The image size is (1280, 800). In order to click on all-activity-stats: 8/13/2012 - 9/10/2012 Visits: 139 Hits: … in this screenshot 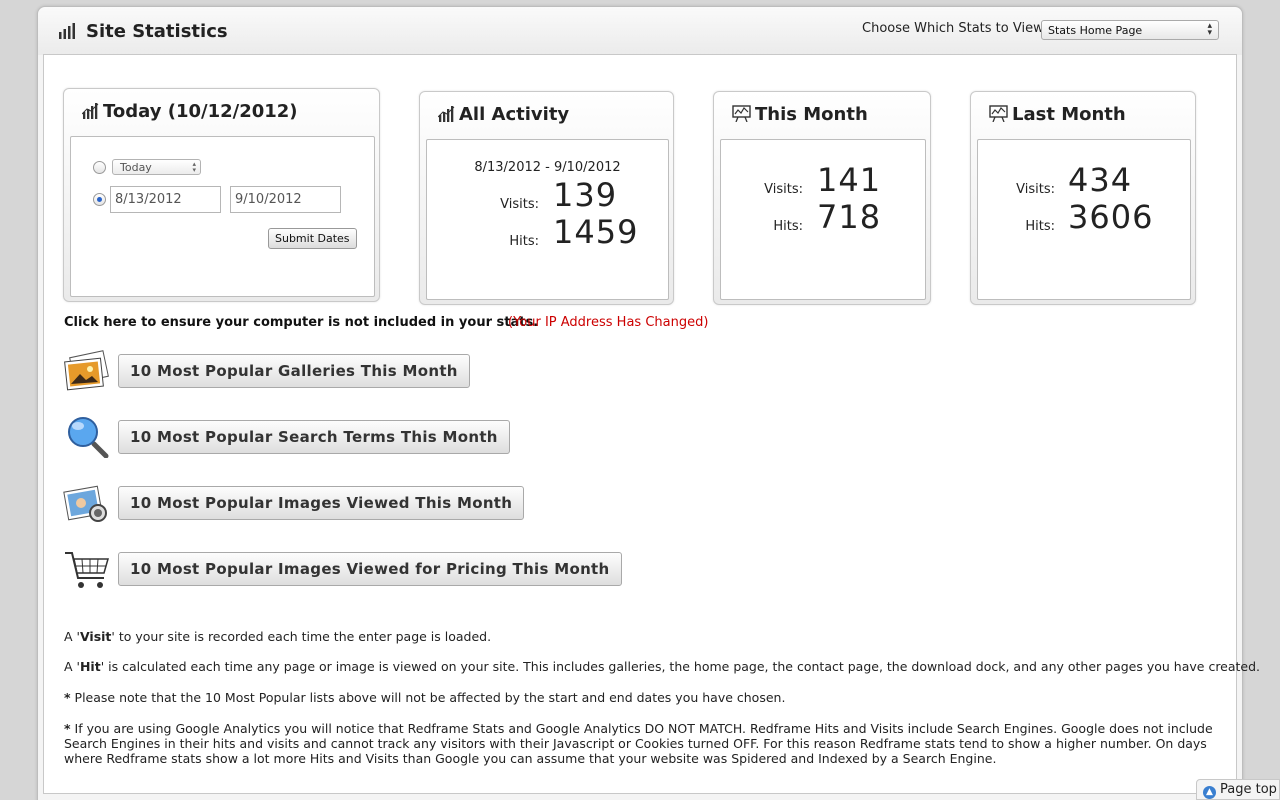, I will do `click(547, 219)`.